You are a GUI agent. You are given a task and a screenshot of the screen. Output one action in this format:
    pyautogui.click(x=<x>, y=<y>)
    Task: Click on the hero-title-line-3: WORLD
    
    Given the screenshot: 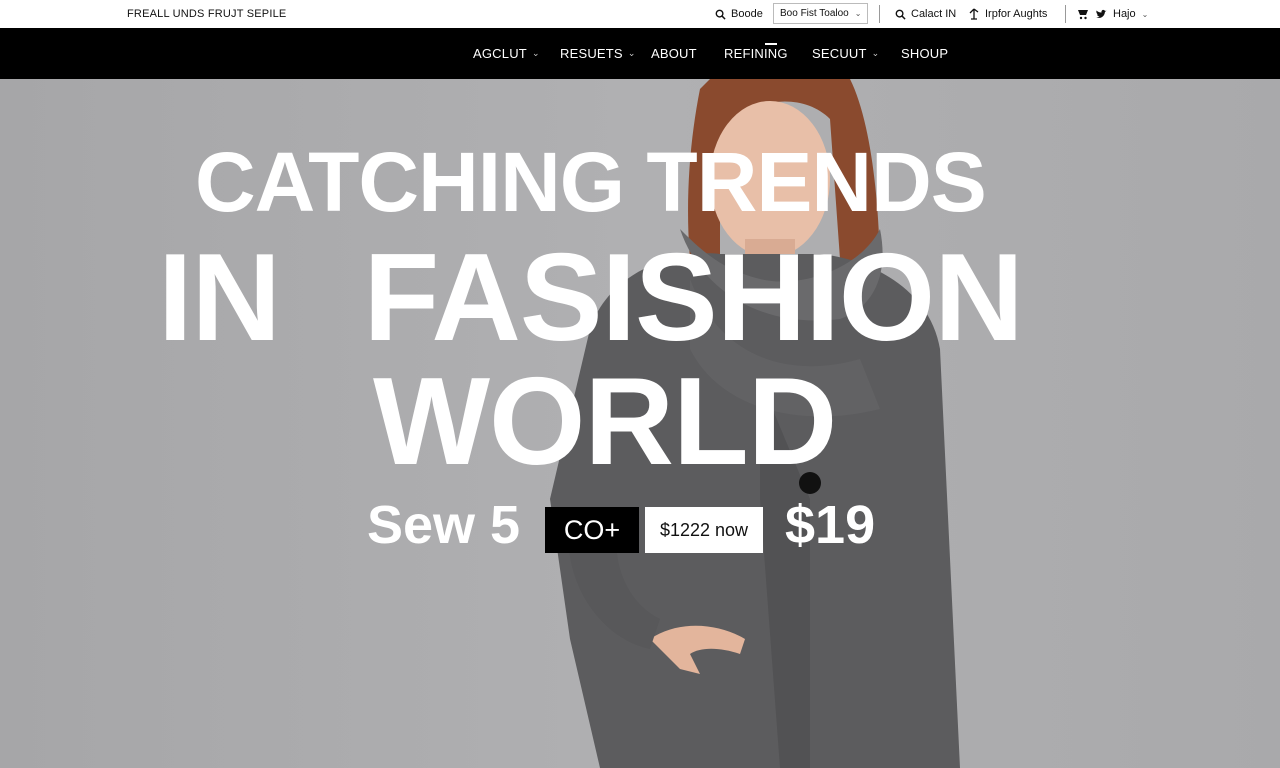 What is the action you would take?
    pyautogui.click(x=605, y=422)
    